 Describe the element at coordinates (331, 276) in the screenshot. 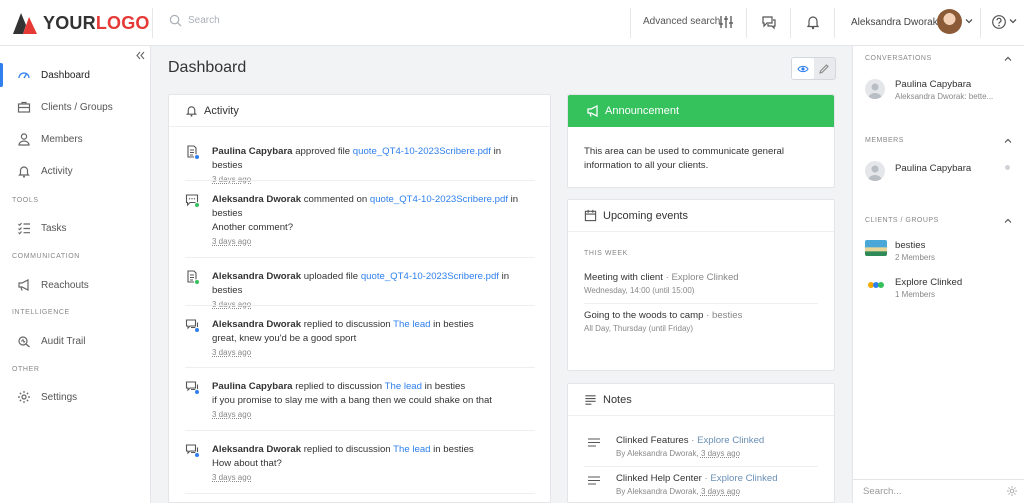

I see `activity-verb: uploaded file` at that location.